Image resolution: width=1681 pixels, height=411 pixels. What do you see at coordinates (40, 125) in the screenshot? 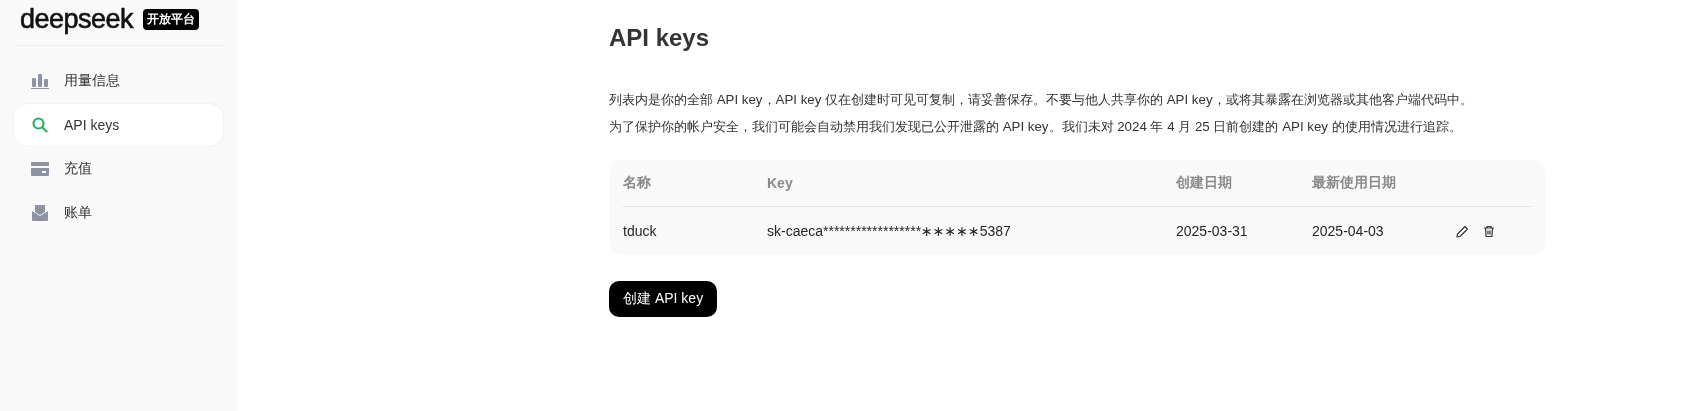
I see `search-icon` at bounding box center [40, 125].